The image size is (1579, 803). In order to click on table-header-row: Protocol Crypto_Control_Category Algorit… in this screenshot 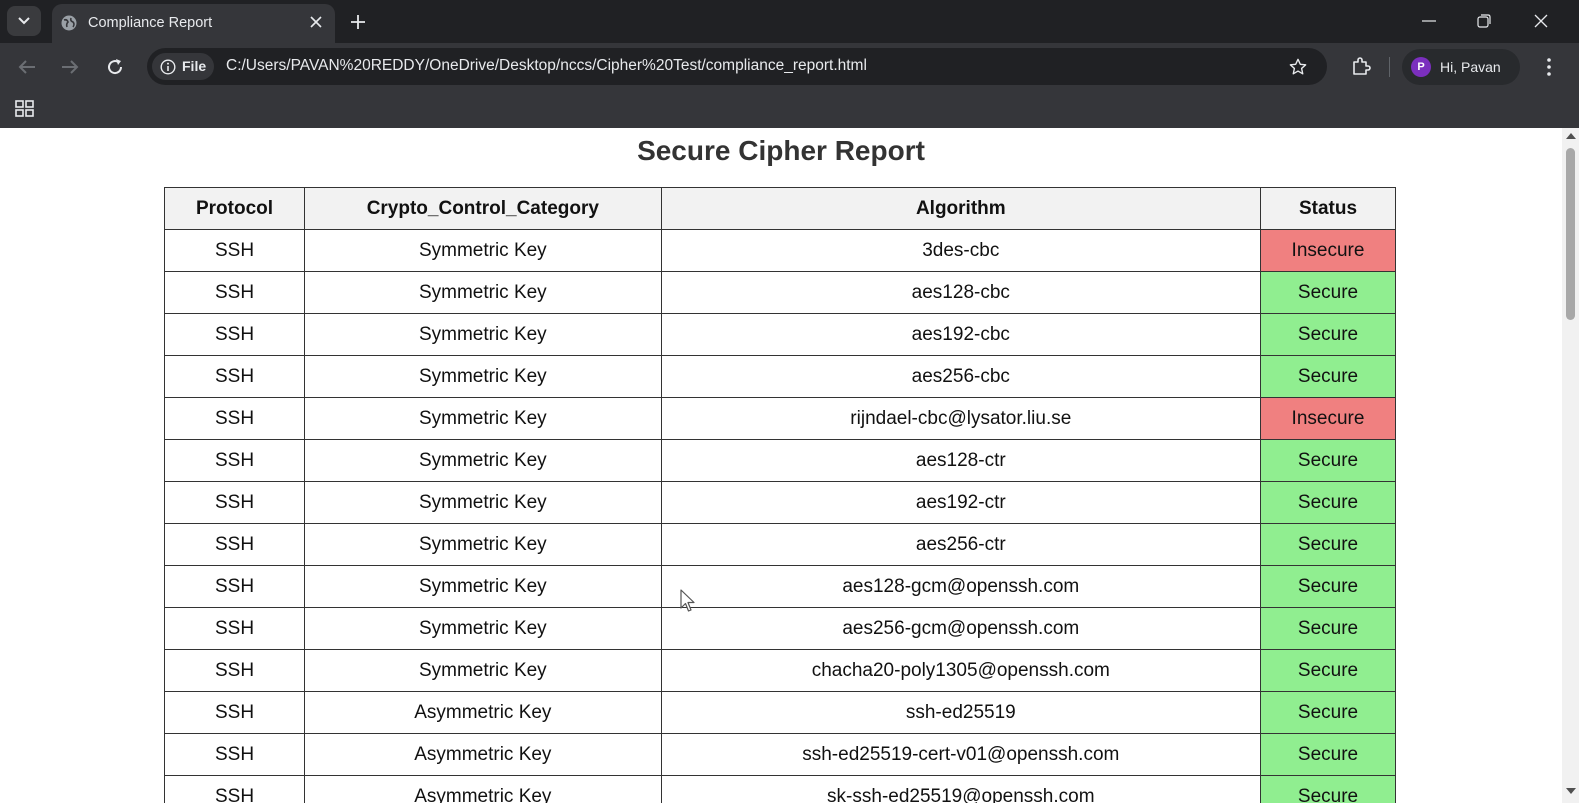, I will do `click(780, 208)`.